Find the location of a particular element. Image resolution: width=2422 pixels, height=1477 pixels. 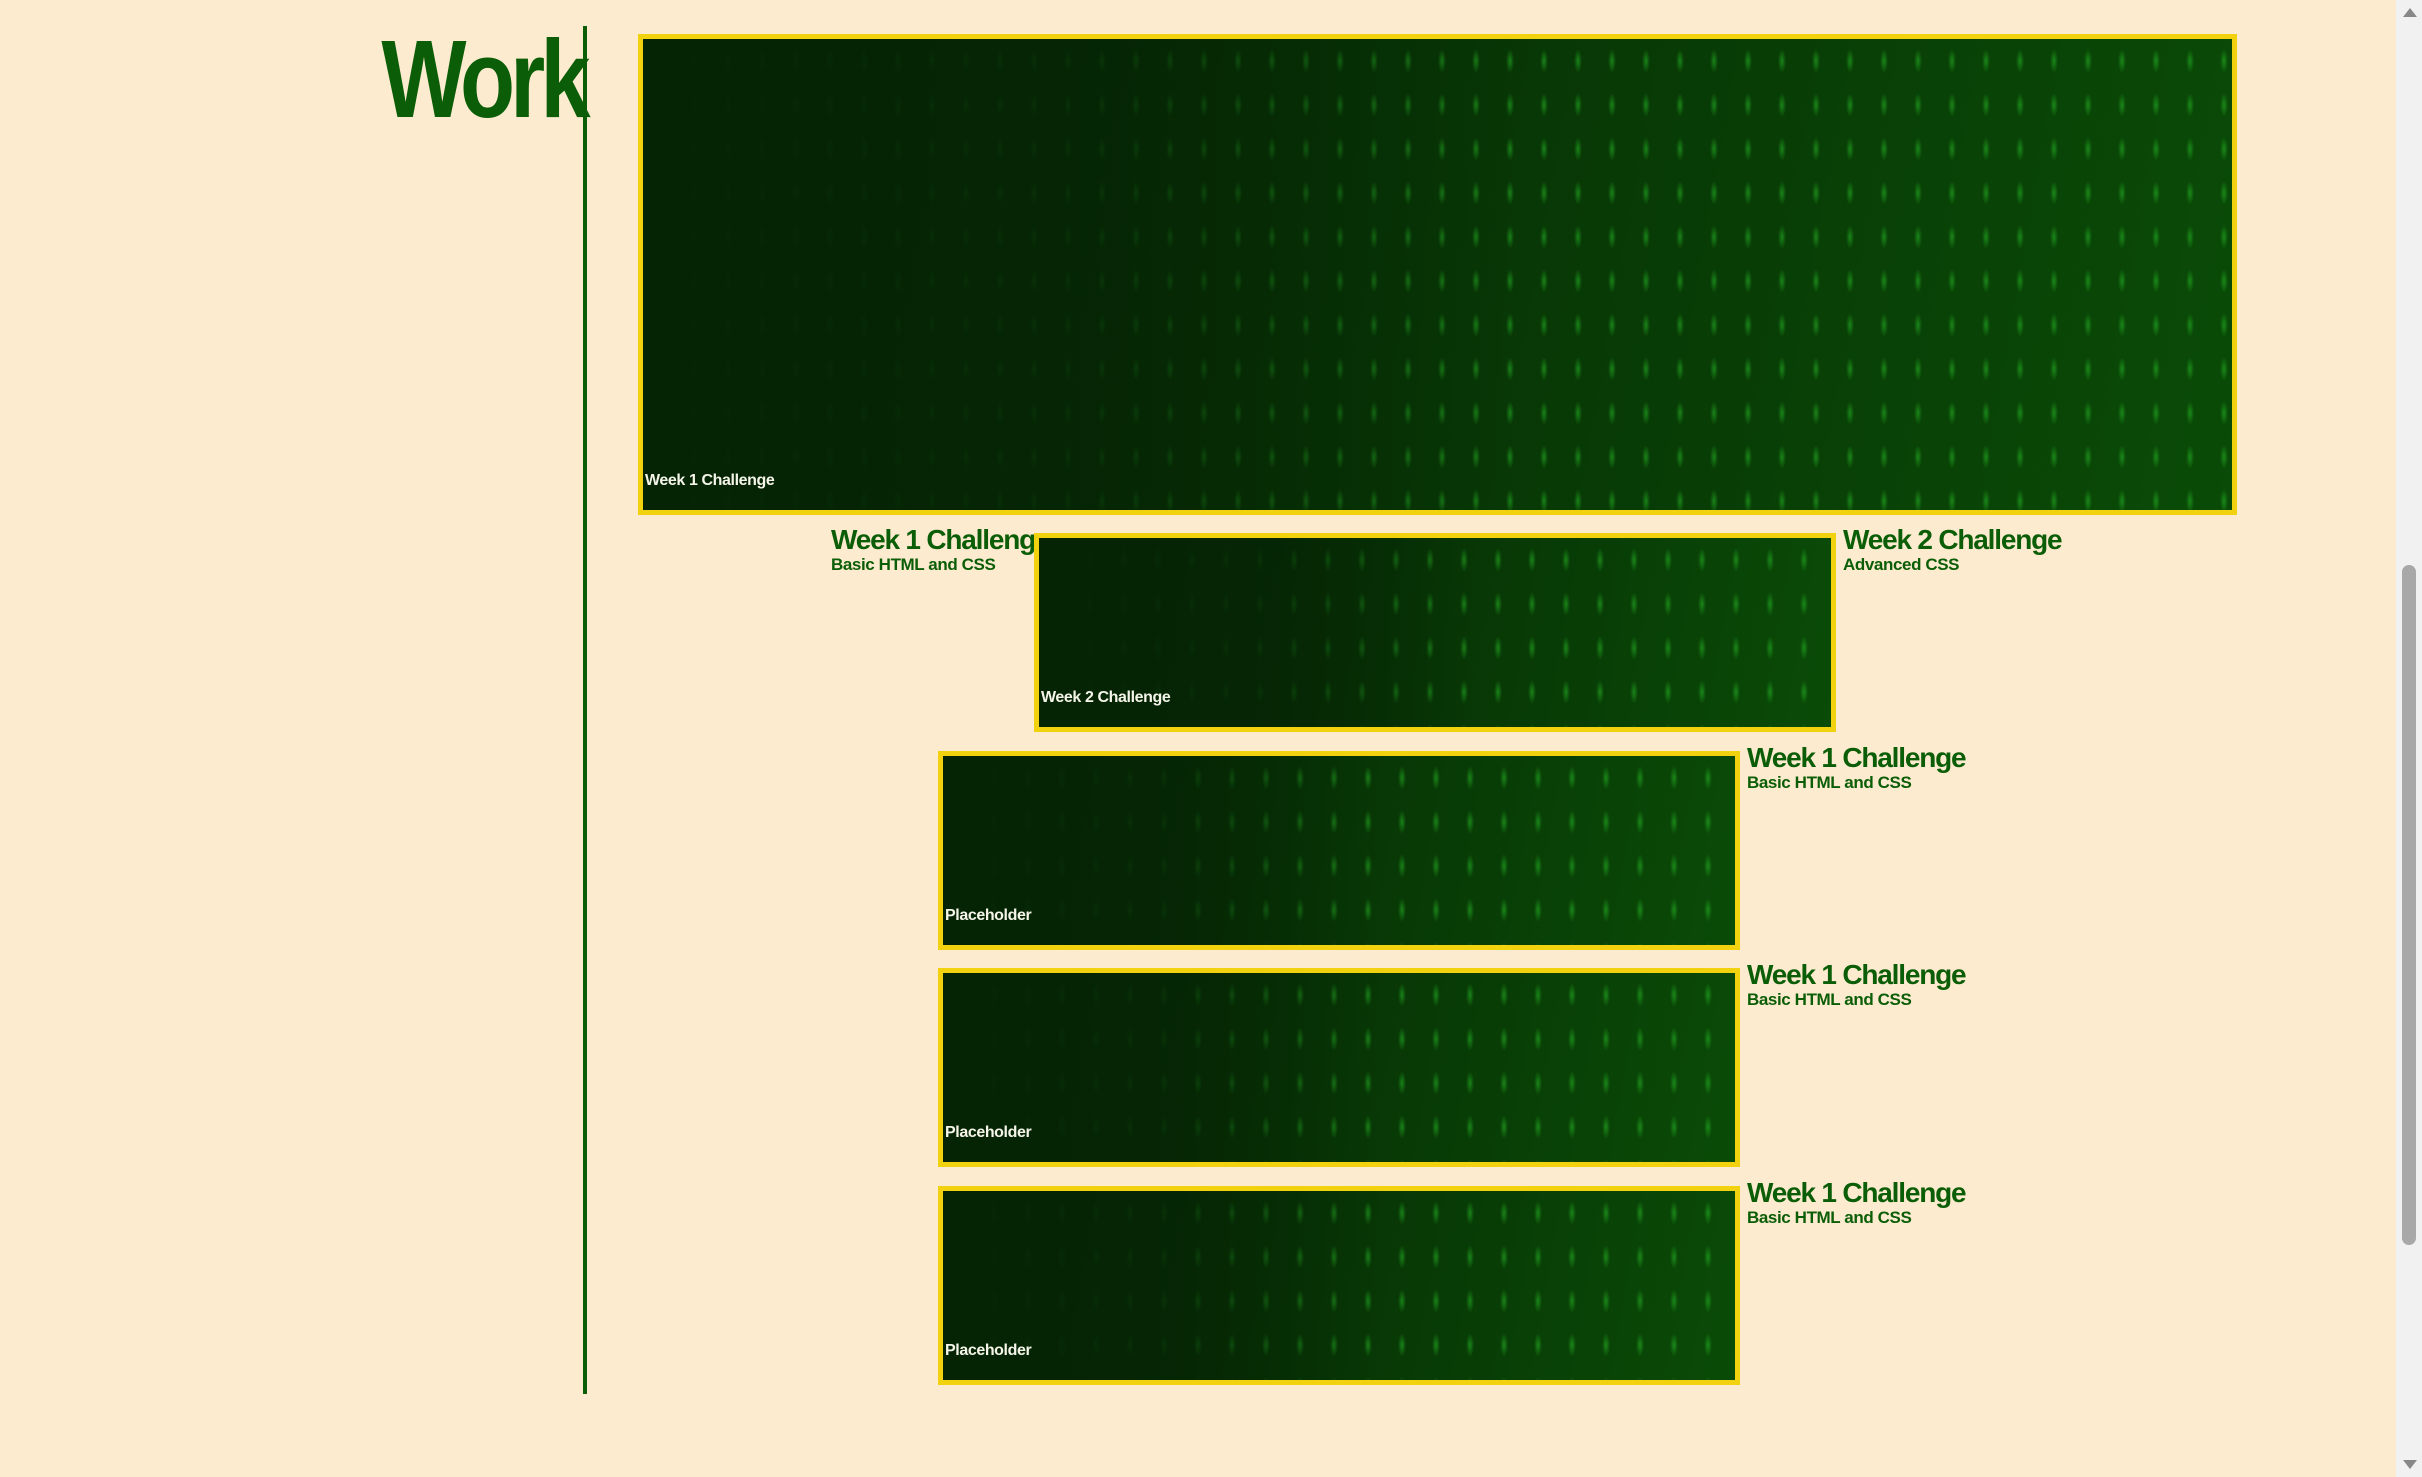

vertical-scrollbar is located at coordinates (2409, 738).